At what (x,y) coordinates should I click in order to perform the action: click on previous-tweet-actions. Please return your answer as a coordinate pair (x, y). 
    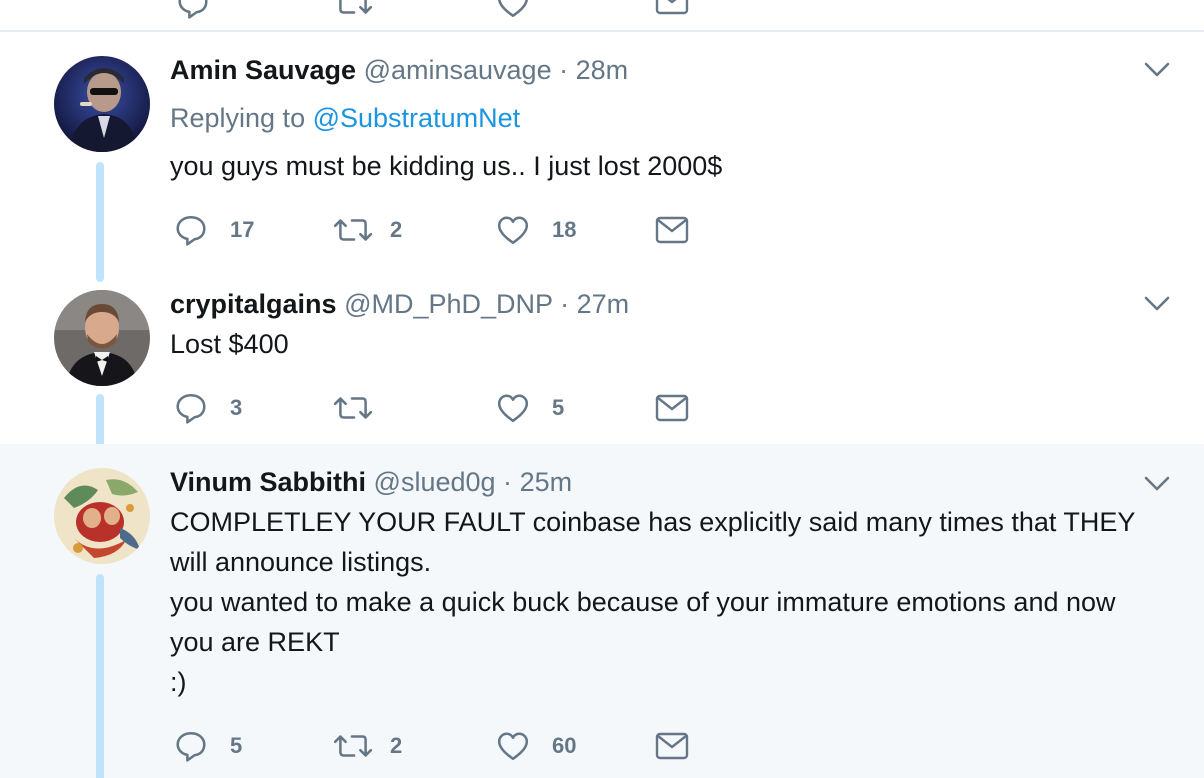
    Looking at the image, I should click on (602, 16).